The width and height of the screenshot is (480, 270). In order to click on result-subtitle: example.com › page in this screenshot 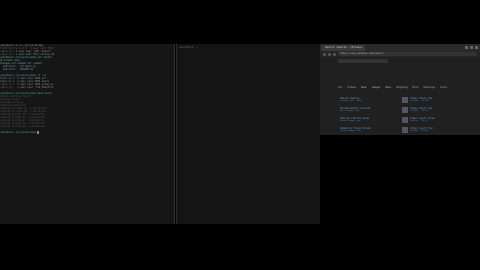, I will do `click(351, 101)`.